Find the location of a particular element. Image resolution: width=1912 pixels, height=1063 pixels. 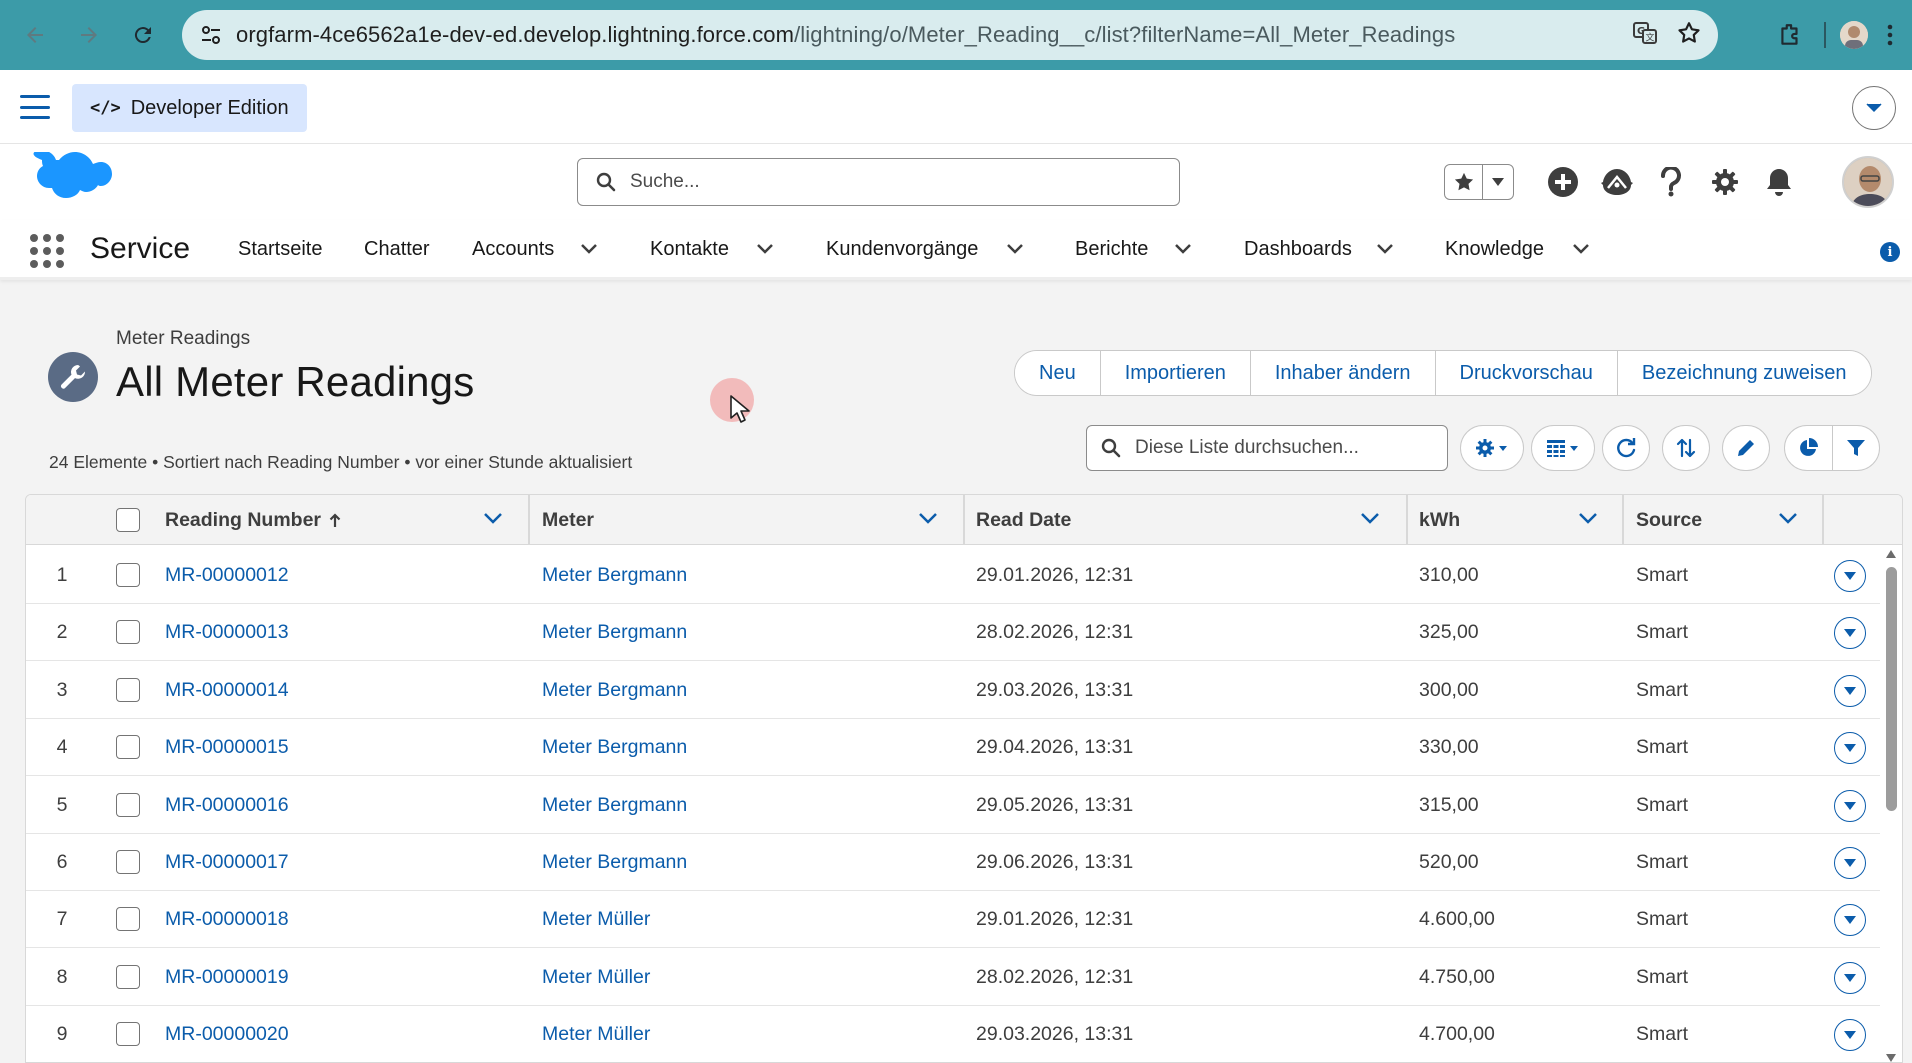

filter-button is located at coordinates (1856, 448).